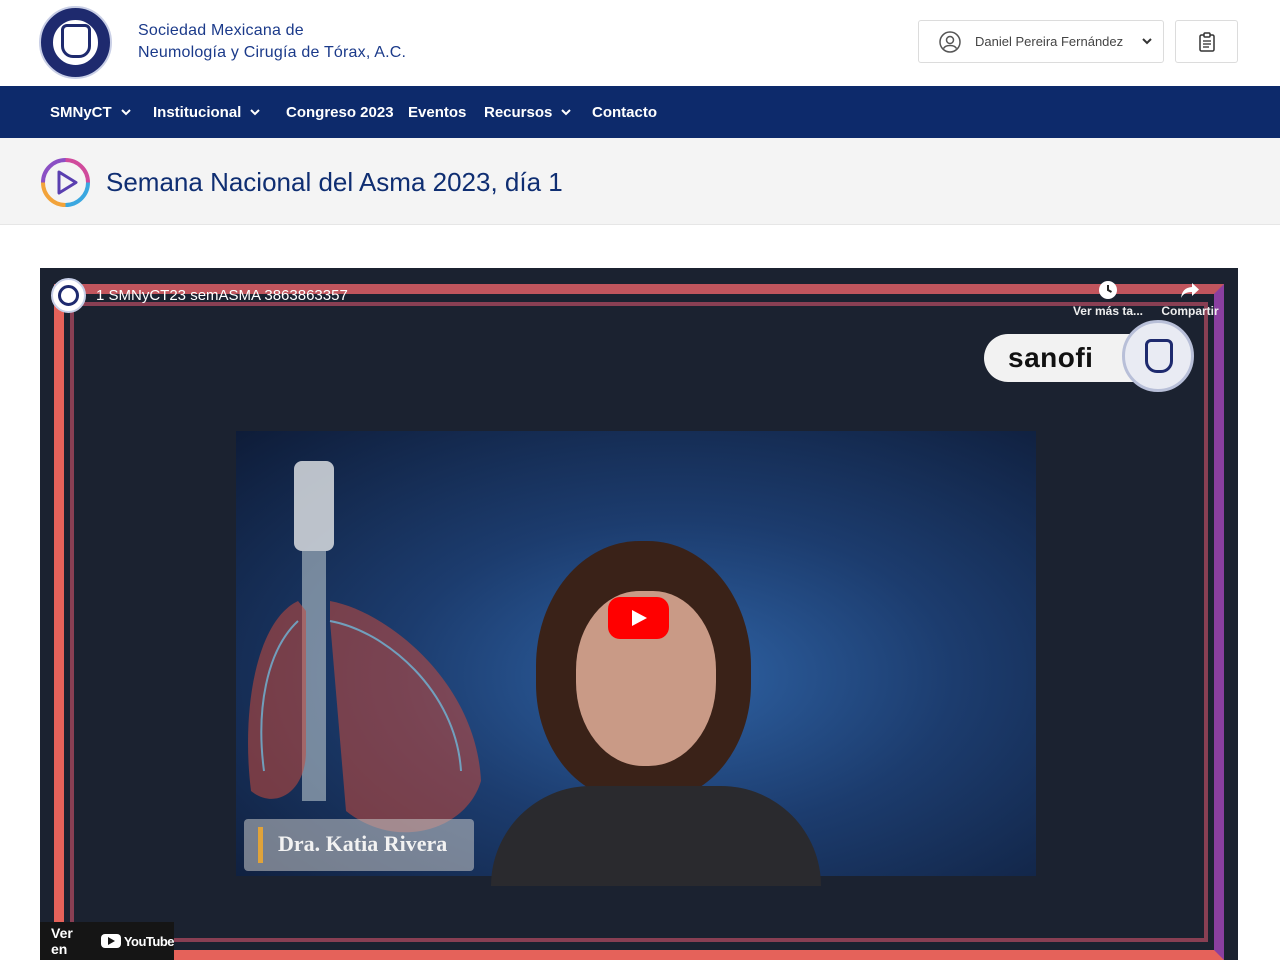 This screenshot has height=960, width=1280. I want to click on nav-item-recursos: Recursos, so click(528, 112).